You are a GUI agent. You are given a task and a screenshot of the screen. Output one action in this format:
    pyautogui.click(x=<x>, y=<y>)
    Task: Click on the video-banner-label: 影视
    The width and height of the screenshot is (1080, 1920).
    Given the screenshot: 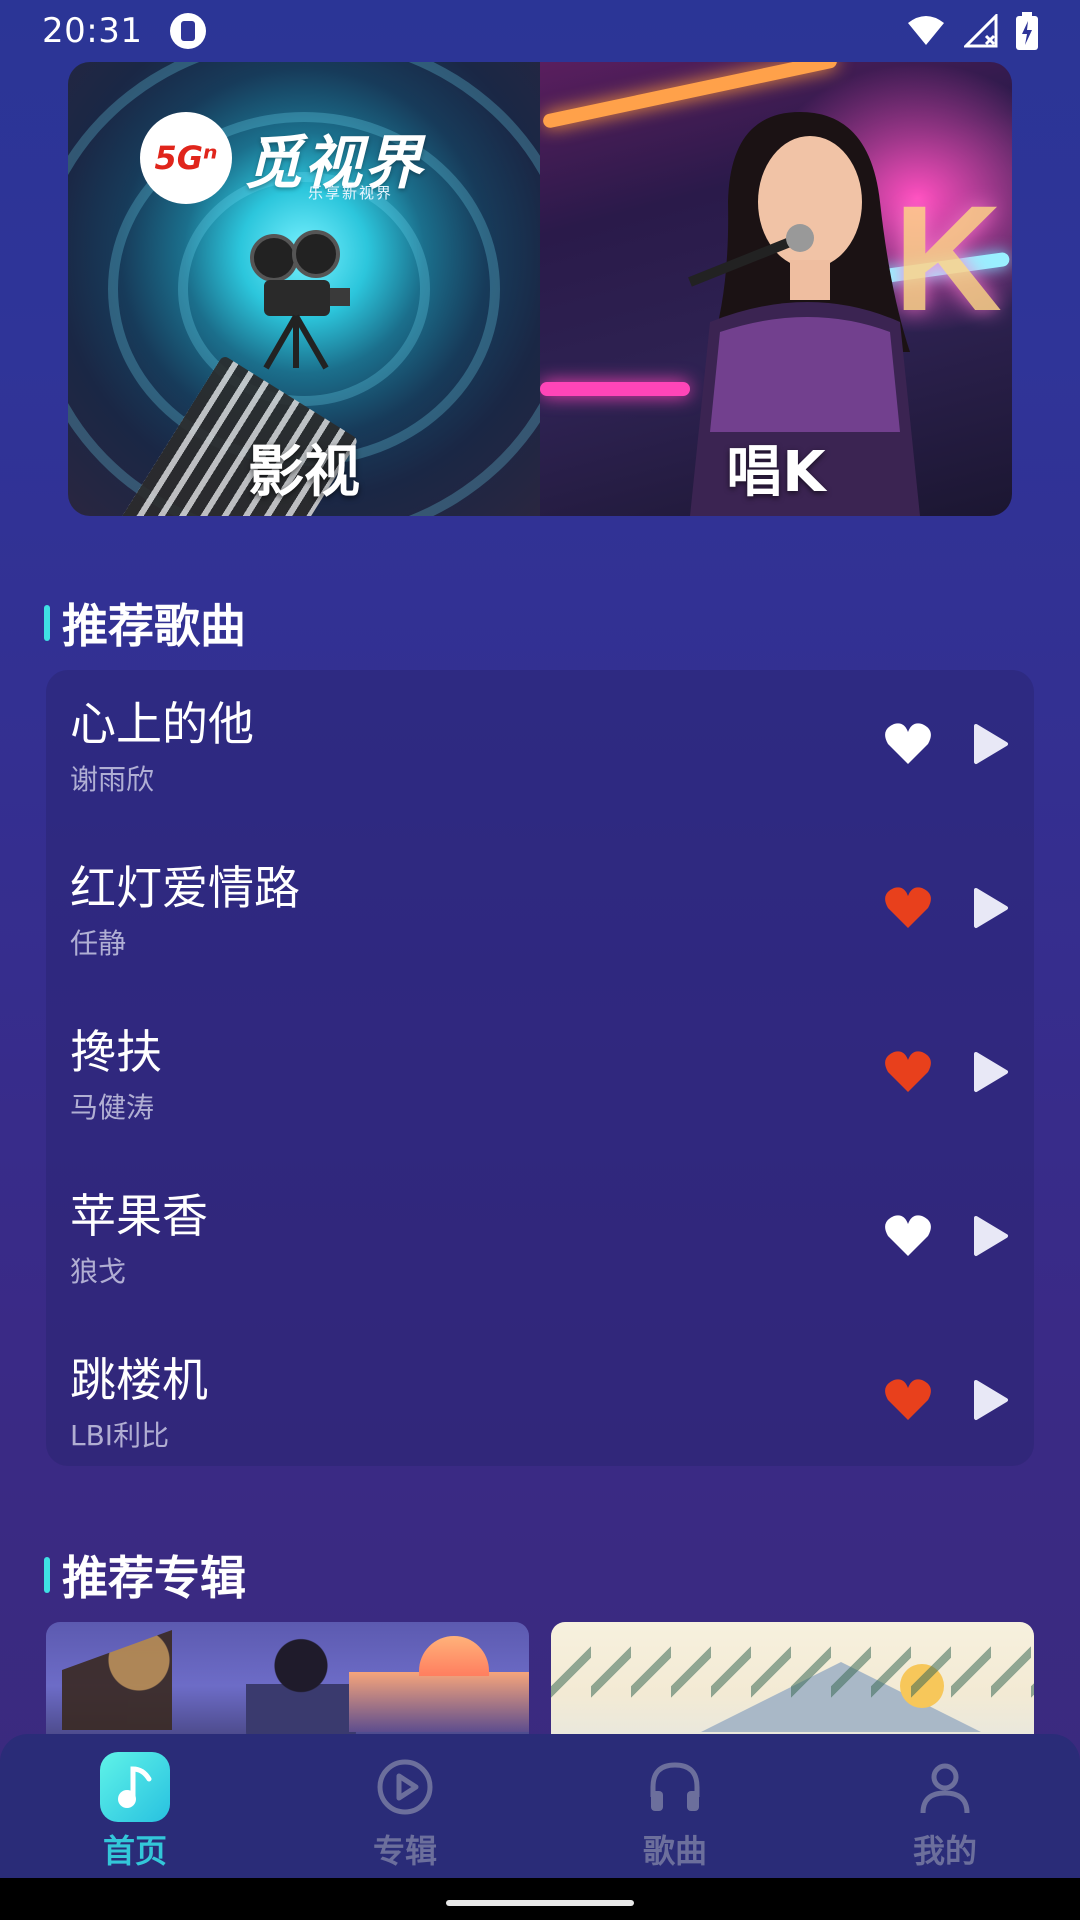 What is the action you would take?
    pyautogui.click(x=304, y=472)
    